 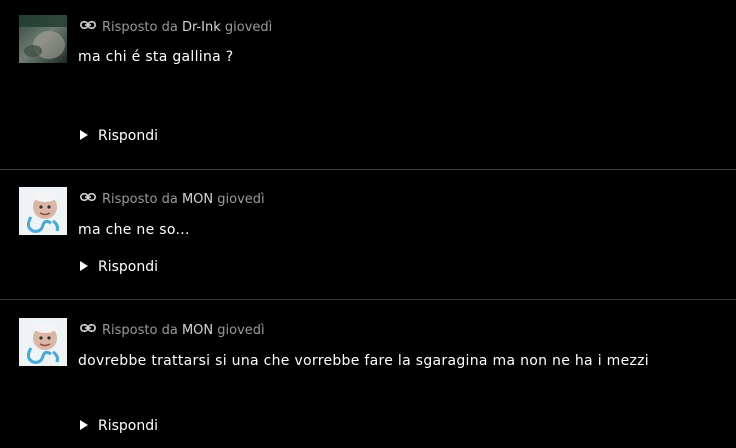 What do you see at coordinates (156, 57) in the screenshot?
I see `comment-text: ma chi é sta gallina ?` at bounding box center [156, 57].